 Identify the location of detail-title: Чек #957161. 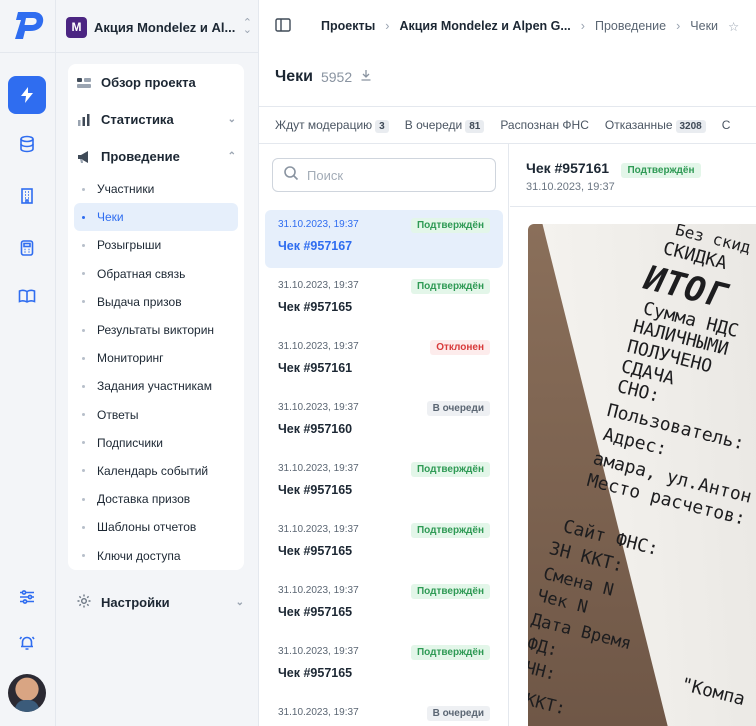
(568, 168).